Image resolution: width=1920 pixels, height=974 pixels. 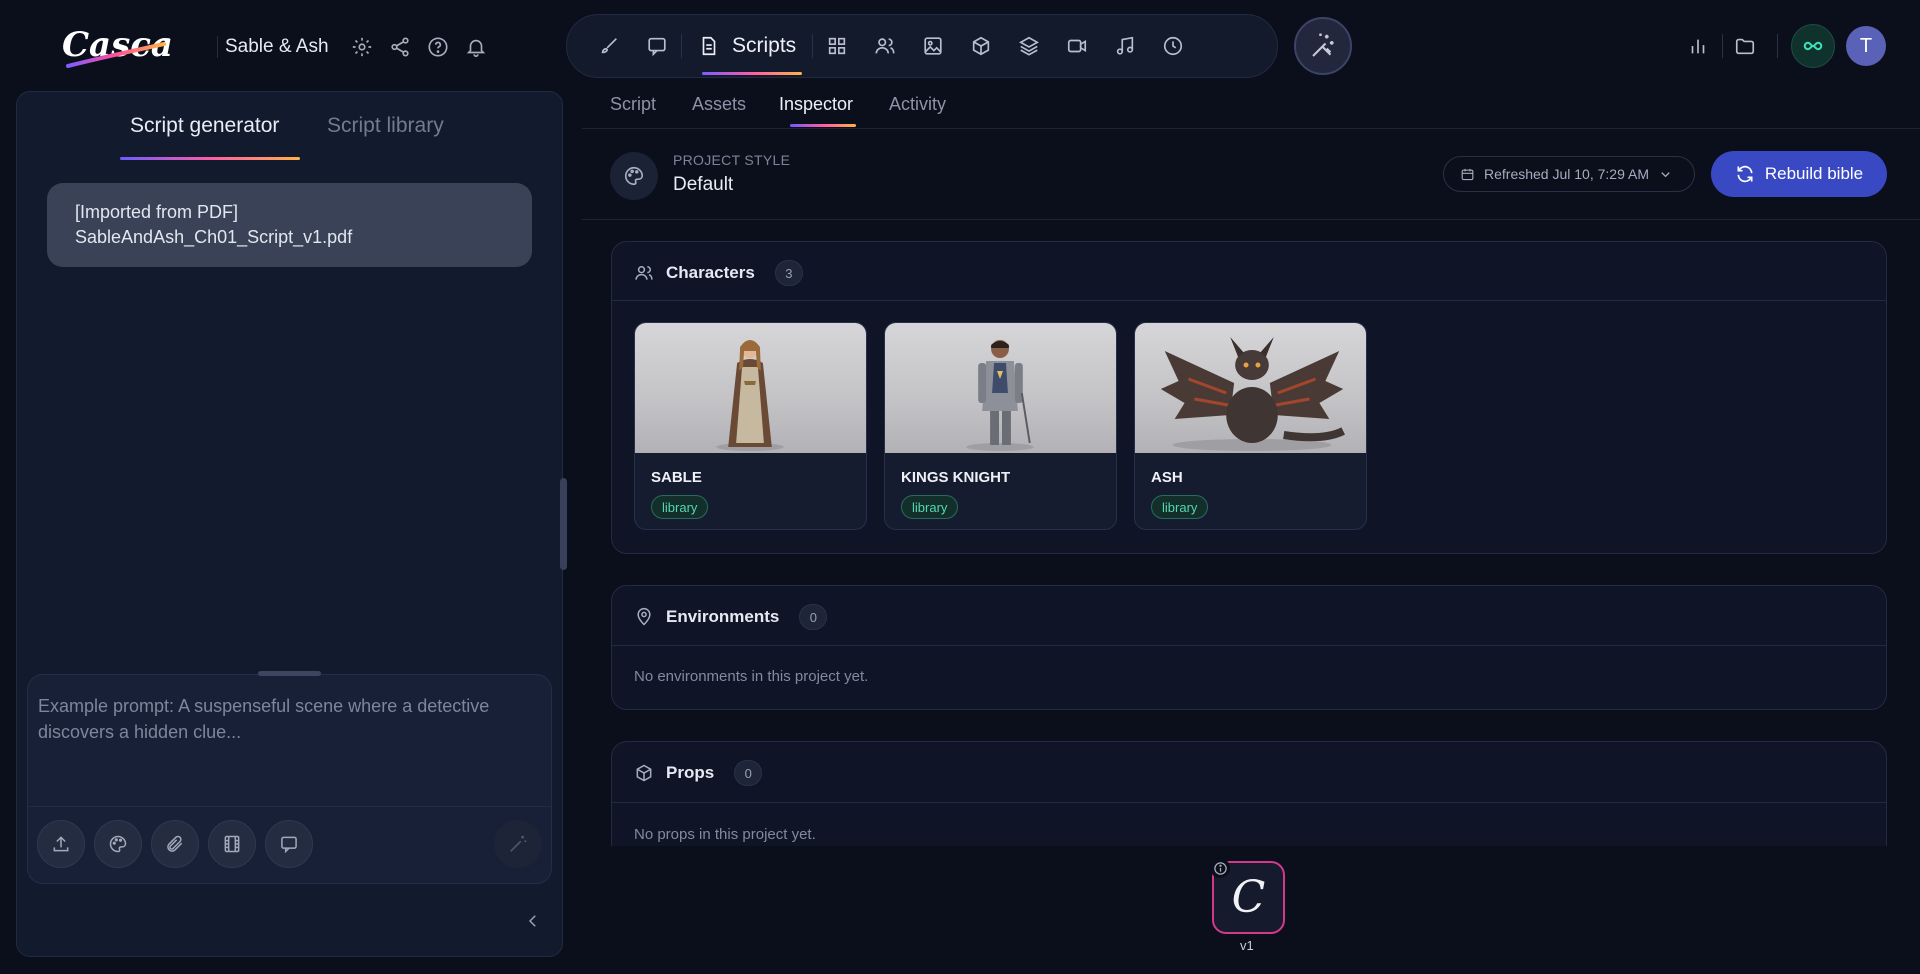 I want to click on character-card-ash: ASH library, so click(x=1250, y=426).